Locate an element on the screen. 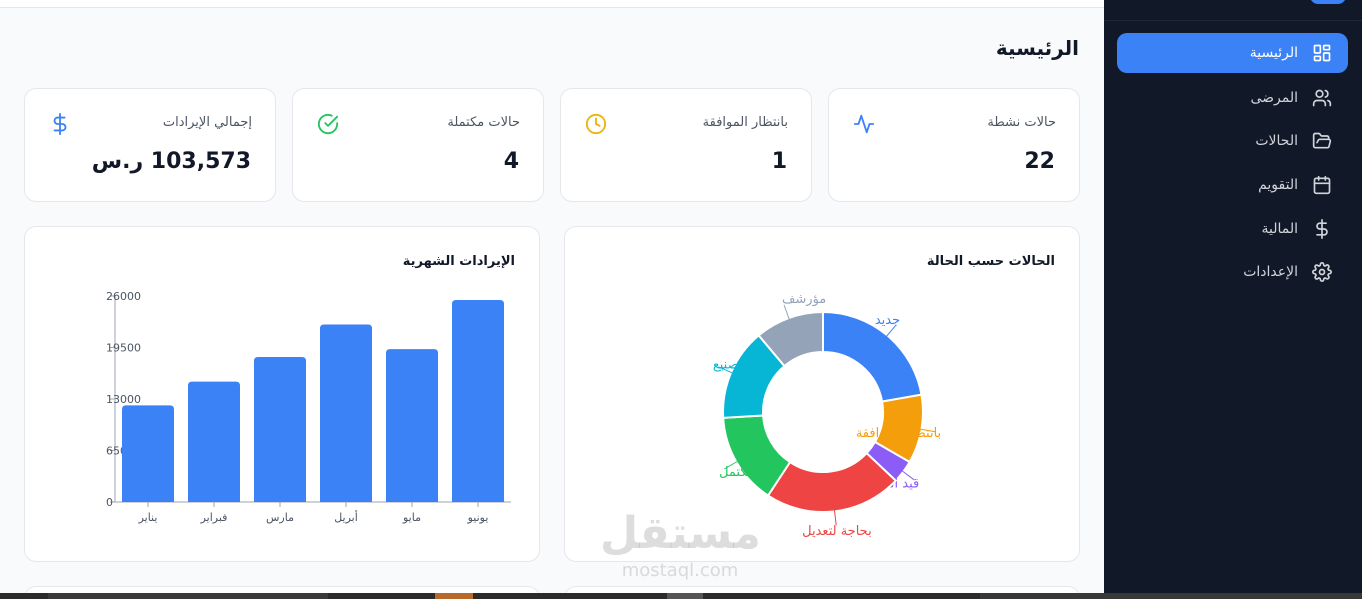  sidebar-item-settings: الإعدادات is located at coordinates (1232, 272).